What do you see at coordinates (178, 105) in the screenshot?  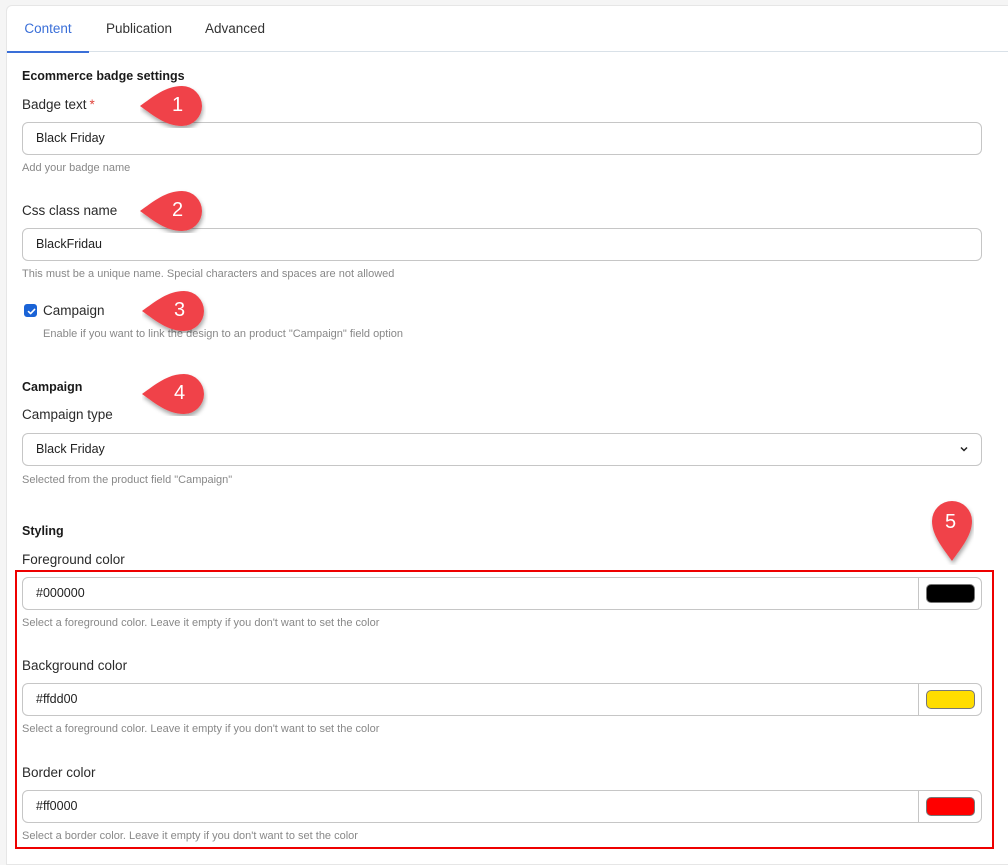 I see `callout-number: 1` at bounding box center [178, 105].